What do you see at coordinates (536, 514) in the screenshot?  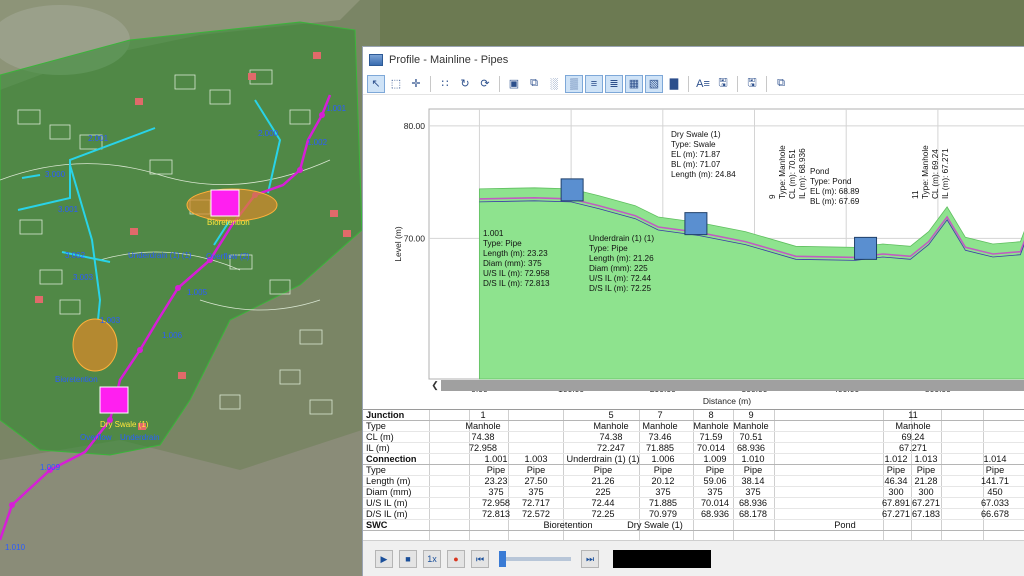 I see `grid-cell: 72.572` at bounding box center [536, 514].